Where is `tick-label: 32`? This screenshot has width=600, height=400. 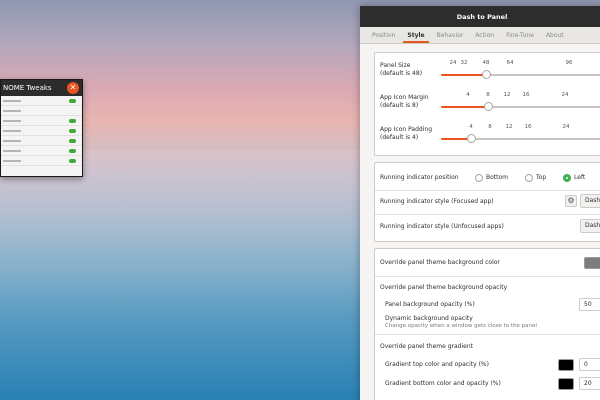 tick-label: 32 is located at coordinates (464, 63).